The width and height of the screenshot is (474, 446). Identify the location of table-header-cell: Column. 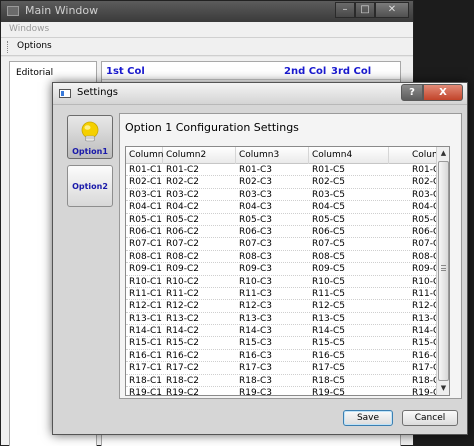
(144, 155).